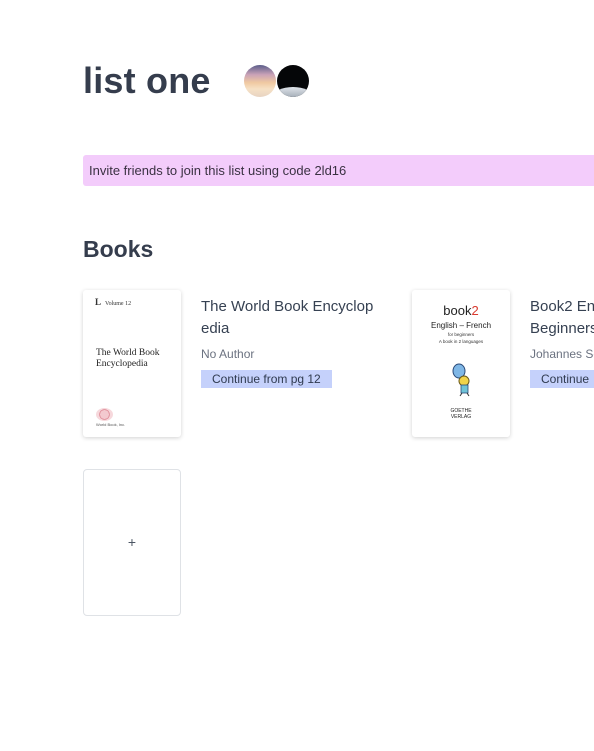  What do you see at coordinates (118, 249) in the screenshot?
I see `section-title-books: Books` at bounding box center [118, 249].